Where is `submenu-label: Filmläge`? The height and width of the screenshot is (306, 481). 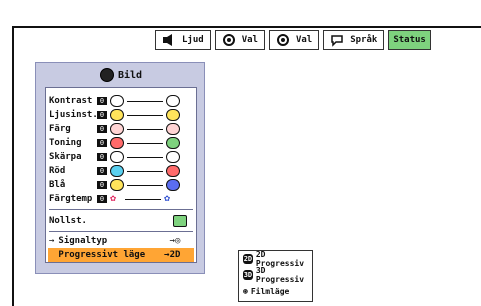
submenu-label: Filmläge is located at coordinates (270, 291).